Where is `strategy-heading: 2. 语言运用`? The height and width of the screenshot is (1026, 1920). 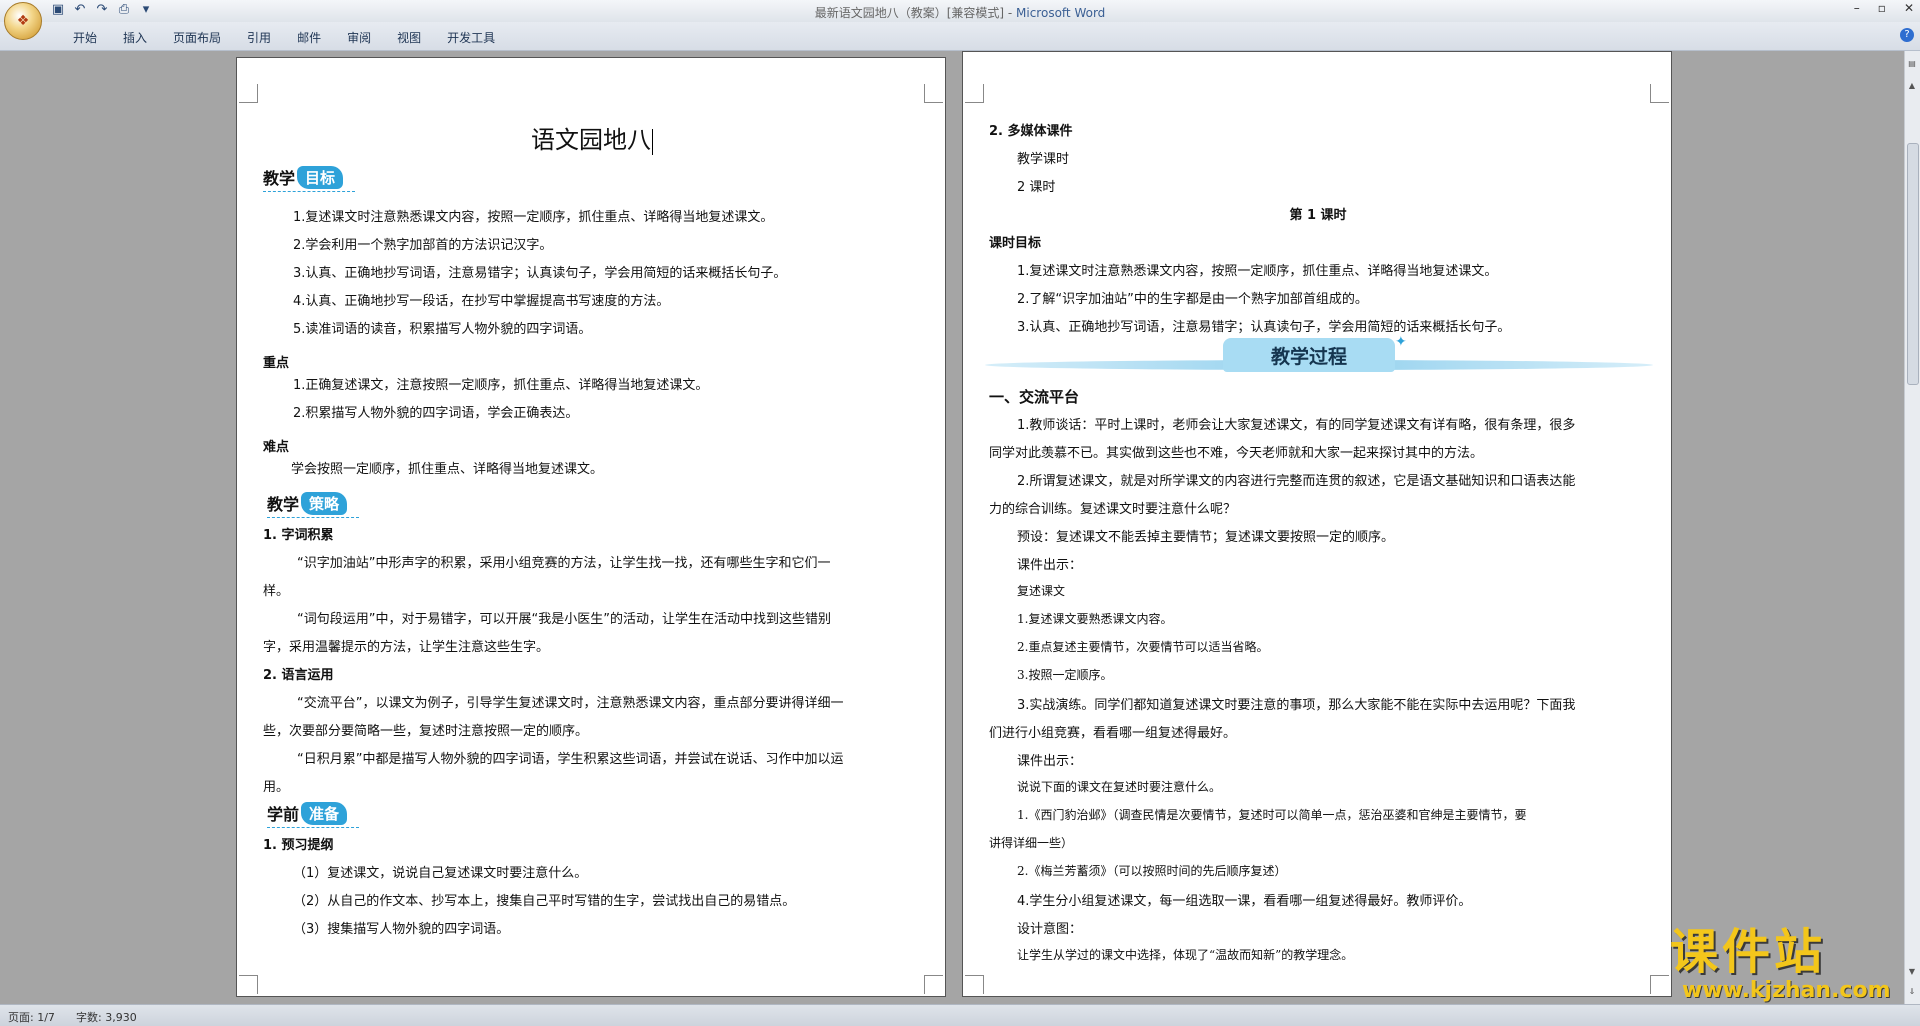 strategy-heading: 2. 语言运用 is located at coordinates (298, 675).